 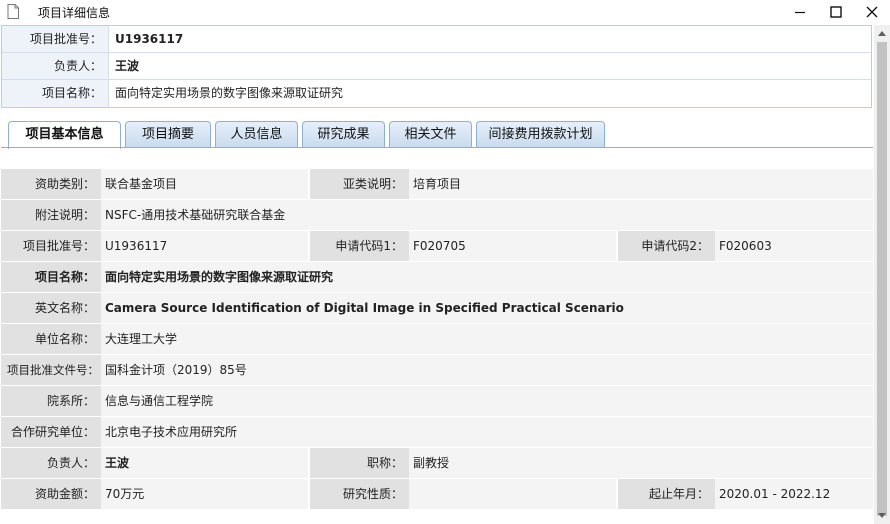 I want to click on header-value: 王波, so click(x=490, y=66).